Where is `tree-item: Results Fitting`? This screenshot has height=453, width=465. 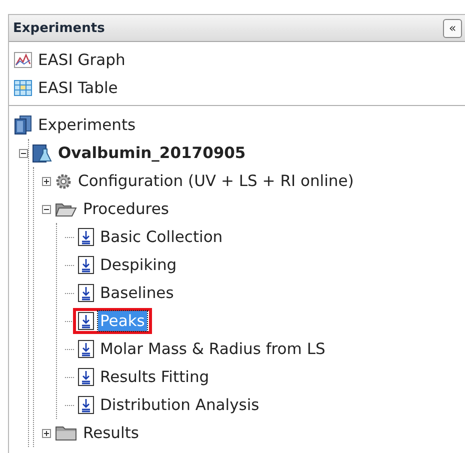
tree-item: Results Fitting is located at coordinates (155, 377).